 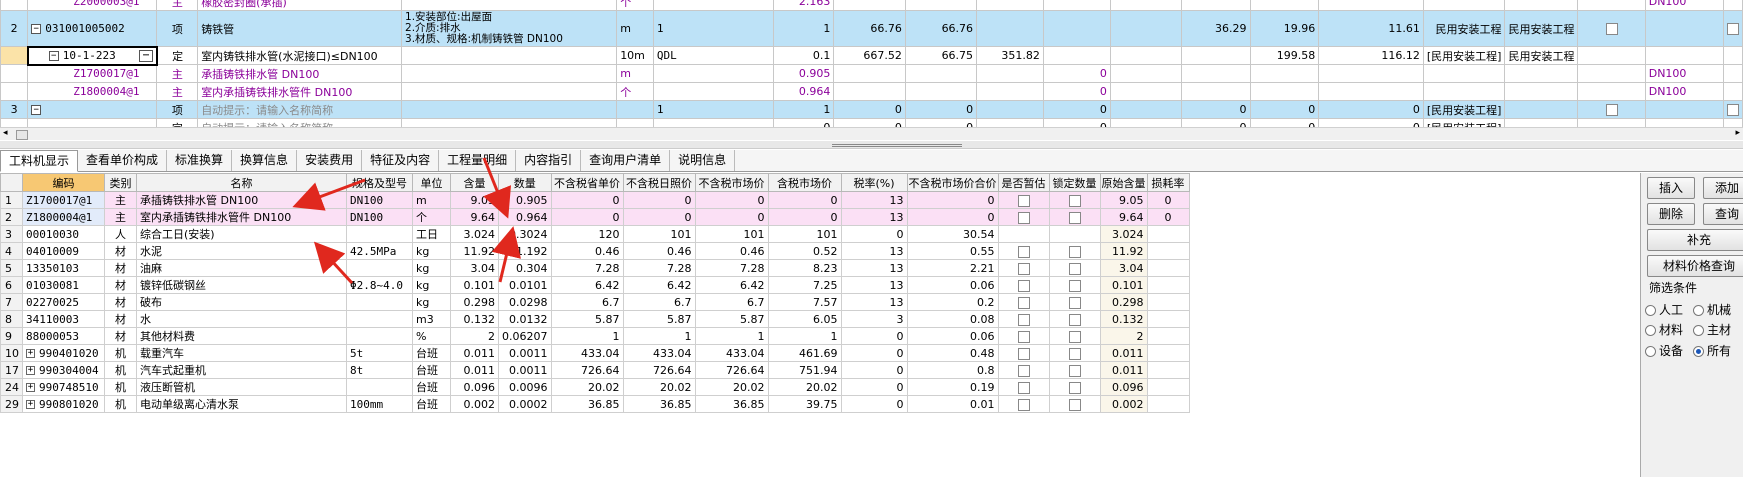 I want to click on loss-rate-cell, so click(x=1168, y=336).